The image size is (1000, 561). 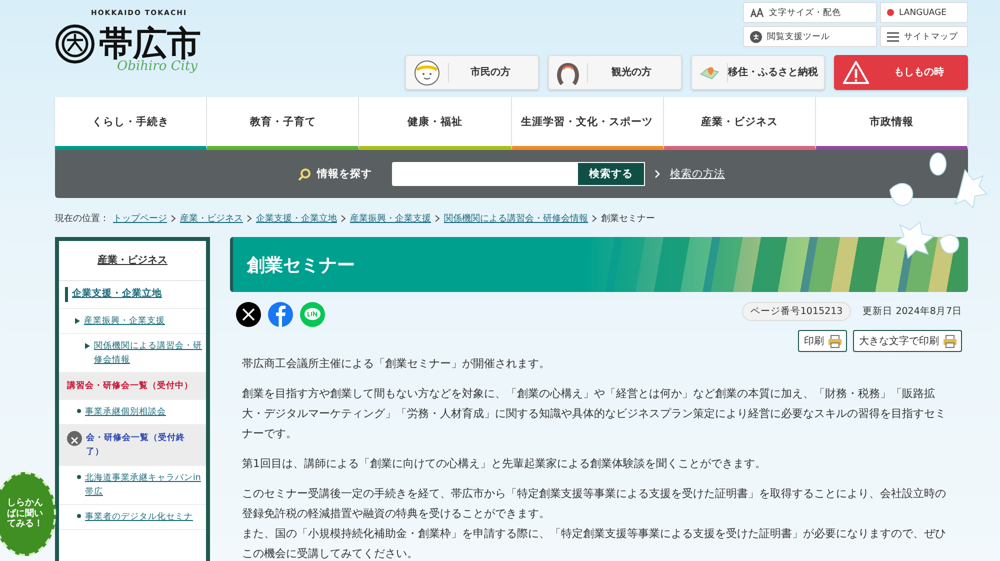 What do you see at coordinates (150, 353) in the screenshot?
I see `sidebar-link: 関係機関による講習会・研修会情報` at bounding box center [150, 353].